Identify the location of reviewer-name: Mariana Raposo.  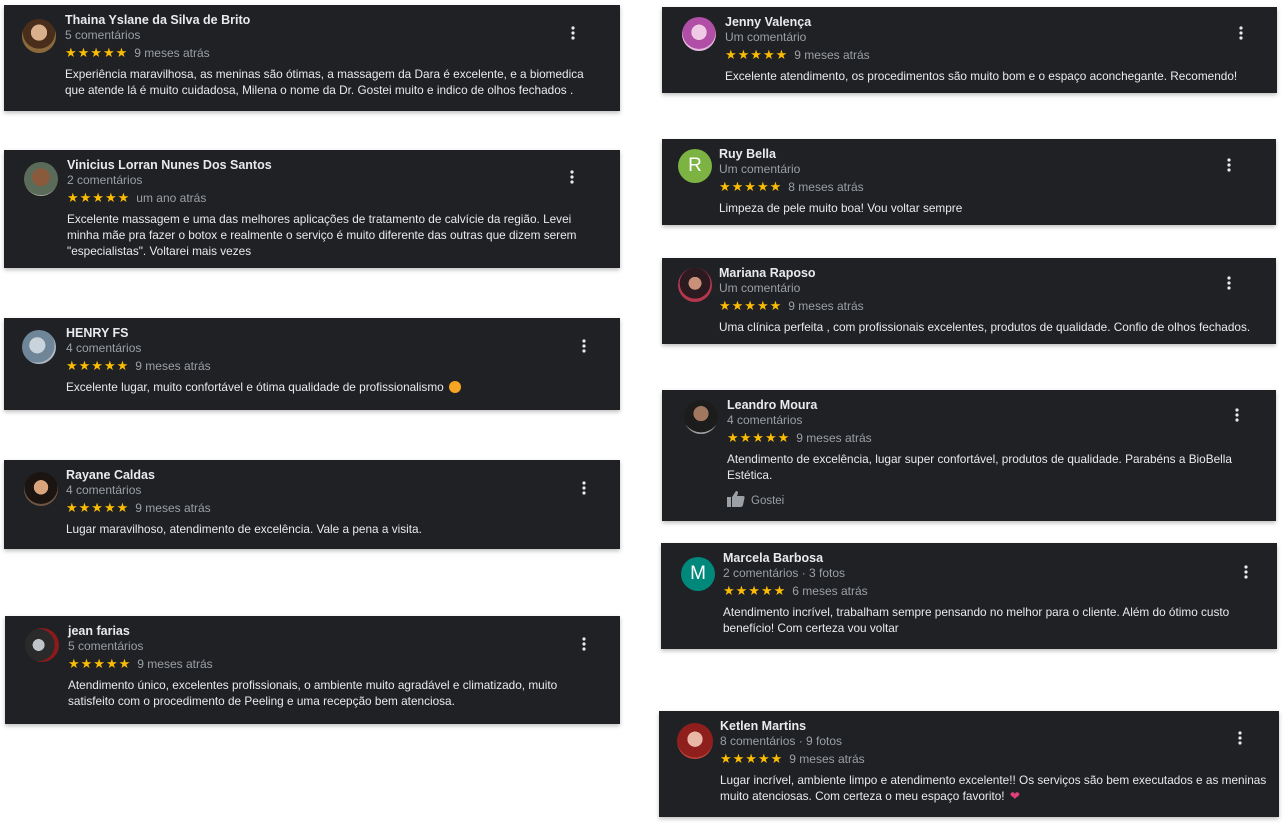
(991, 273).